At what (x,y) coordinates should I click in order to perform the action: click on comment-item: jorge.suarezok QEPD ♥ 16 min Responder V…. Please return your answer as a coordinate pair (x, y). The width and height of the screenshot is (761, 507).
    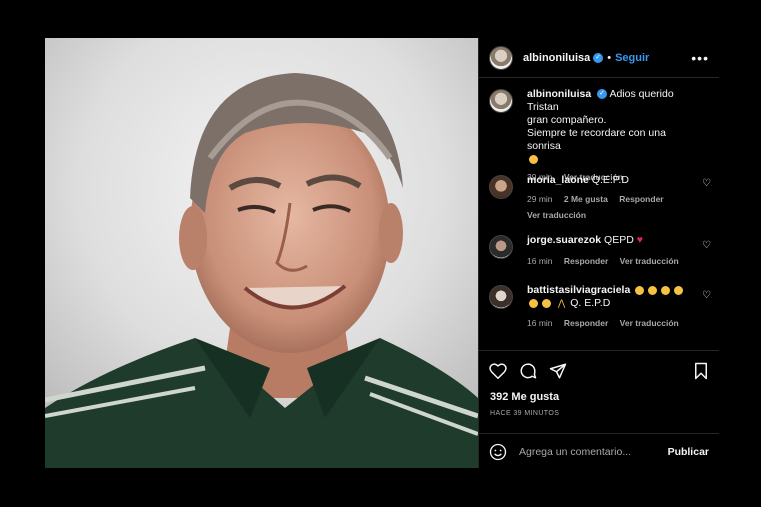
    Looking at the image, I should click on (599, 251).